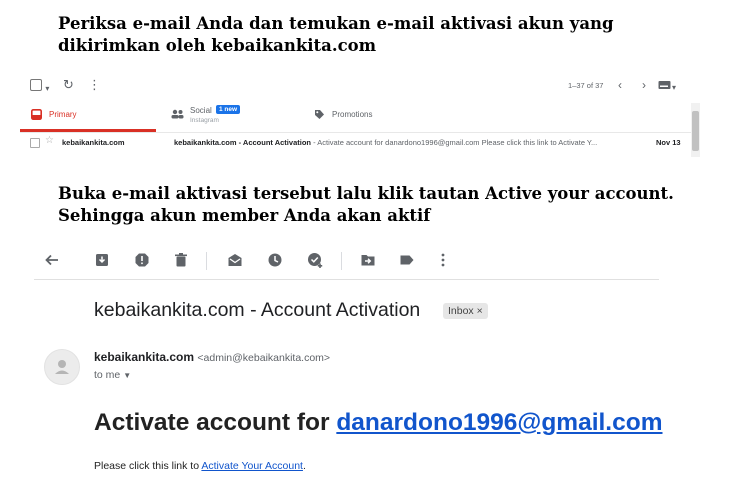 This screenshot has width=729, height=485. Describe the element at coordinates (252, 466) in the screenshot. I see `activate-account-link: Activate Your Account` at that location.